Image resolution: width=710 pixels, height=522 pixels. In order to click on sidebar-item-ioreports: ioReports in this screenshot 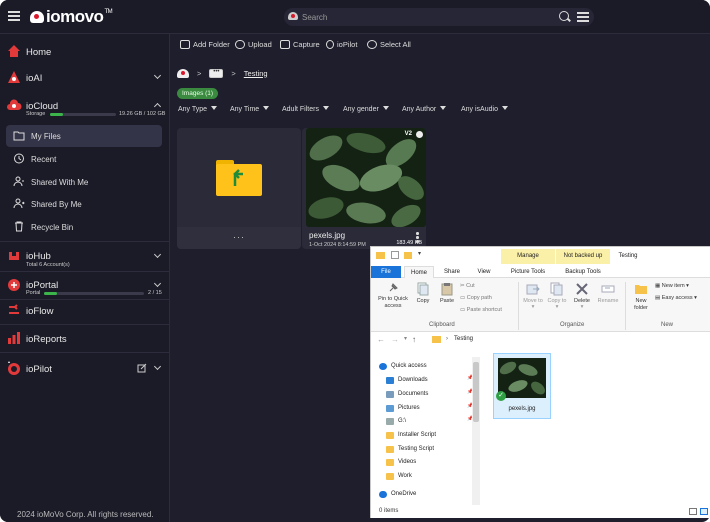, I will do `click(85, 339)`.